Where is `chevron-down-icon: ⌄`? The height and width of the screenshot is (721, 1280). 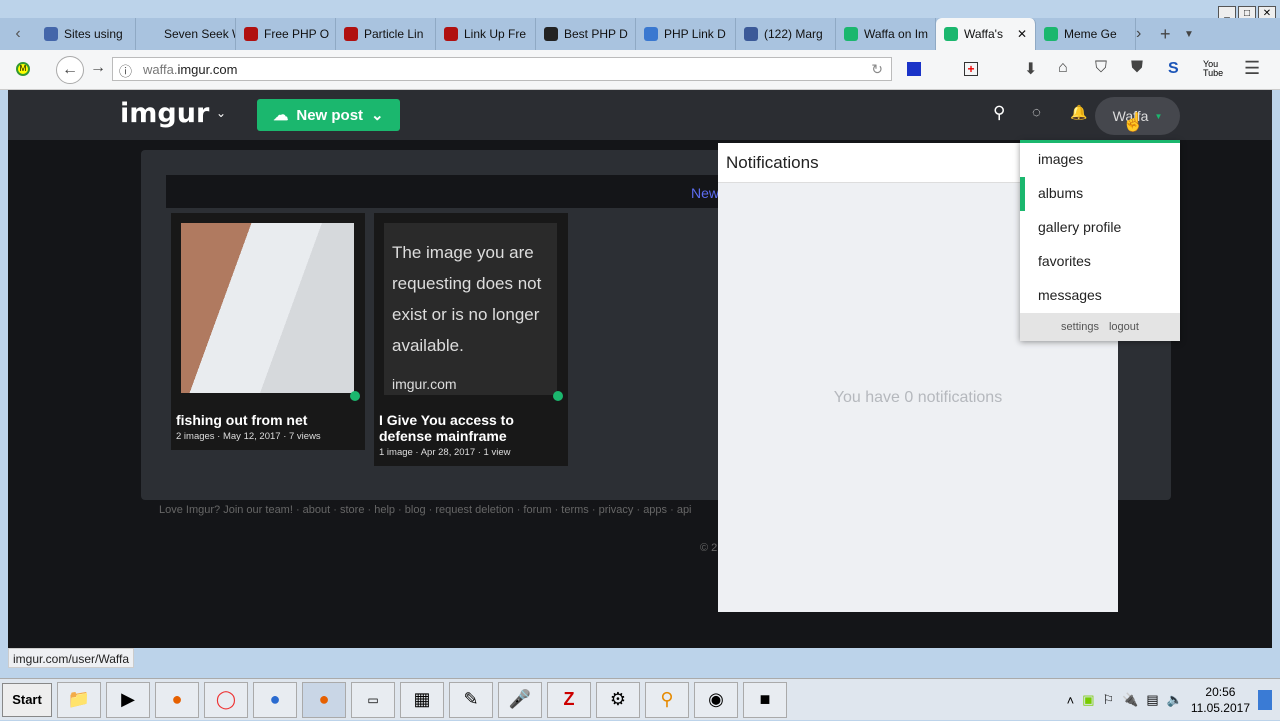
chevron-down-icon: ⌄ is located at coordinates (377, 115).